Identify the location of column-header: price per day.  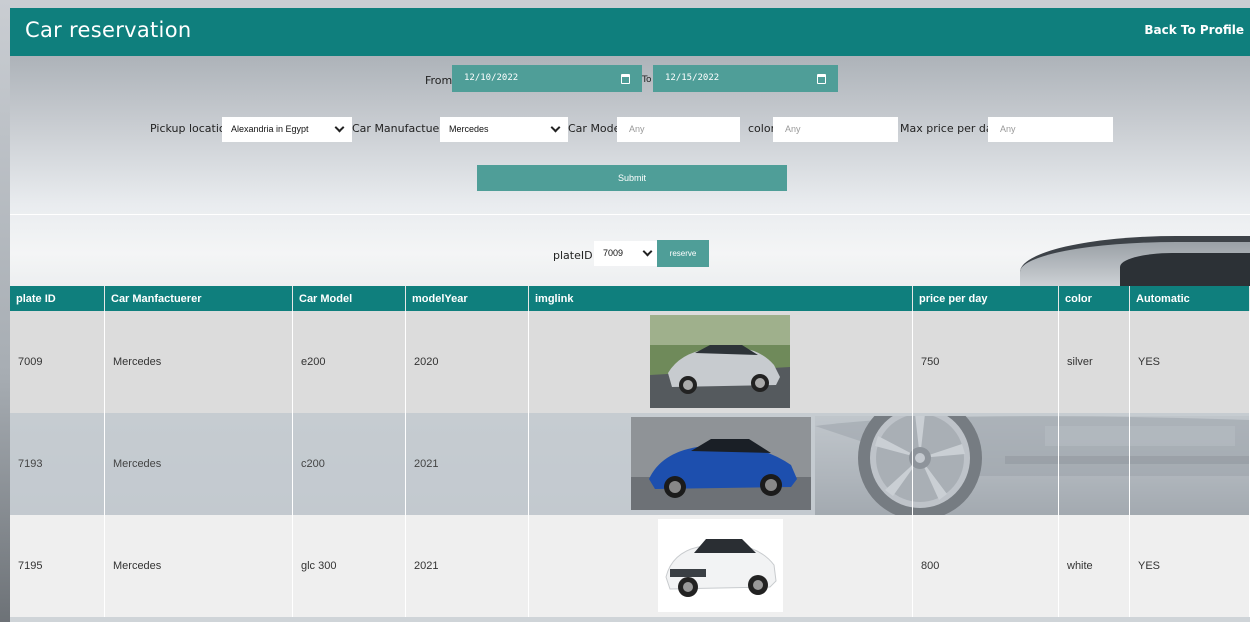
(985, 298).